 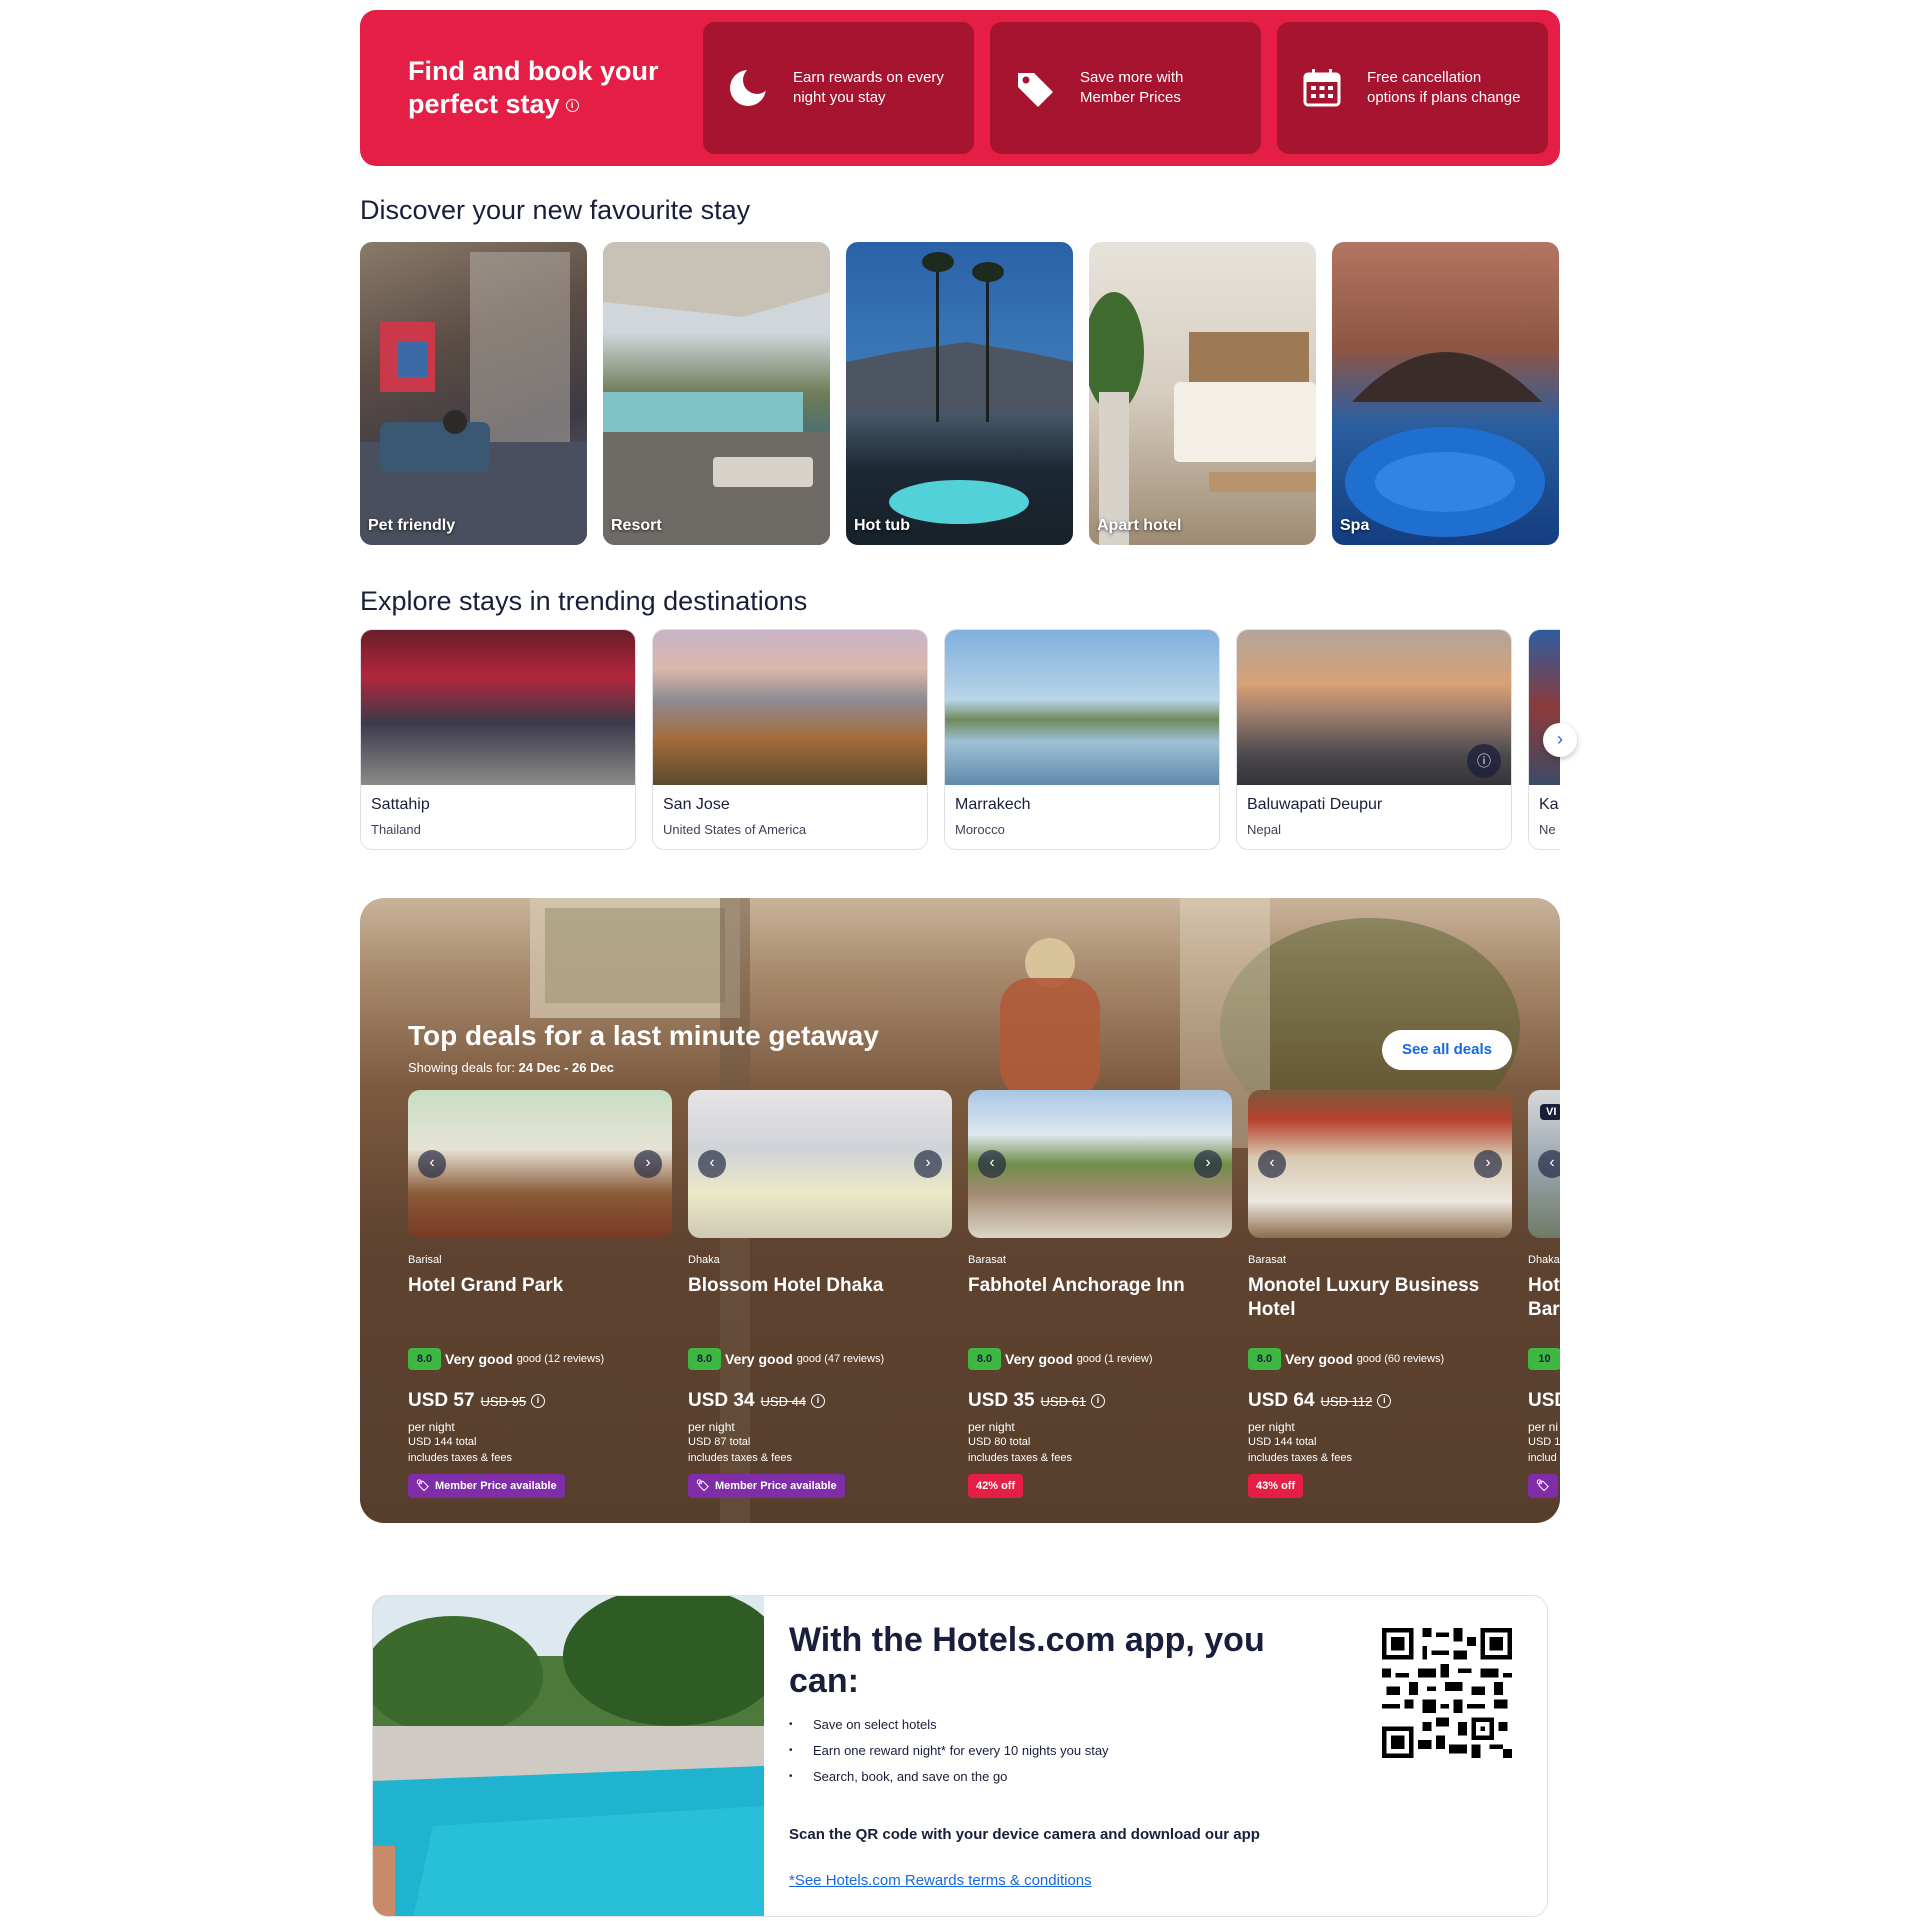 What do you see at coordinates (568, 1756) in the screenshot?
I see `pool-photo` at bounding box center [568, 1756].